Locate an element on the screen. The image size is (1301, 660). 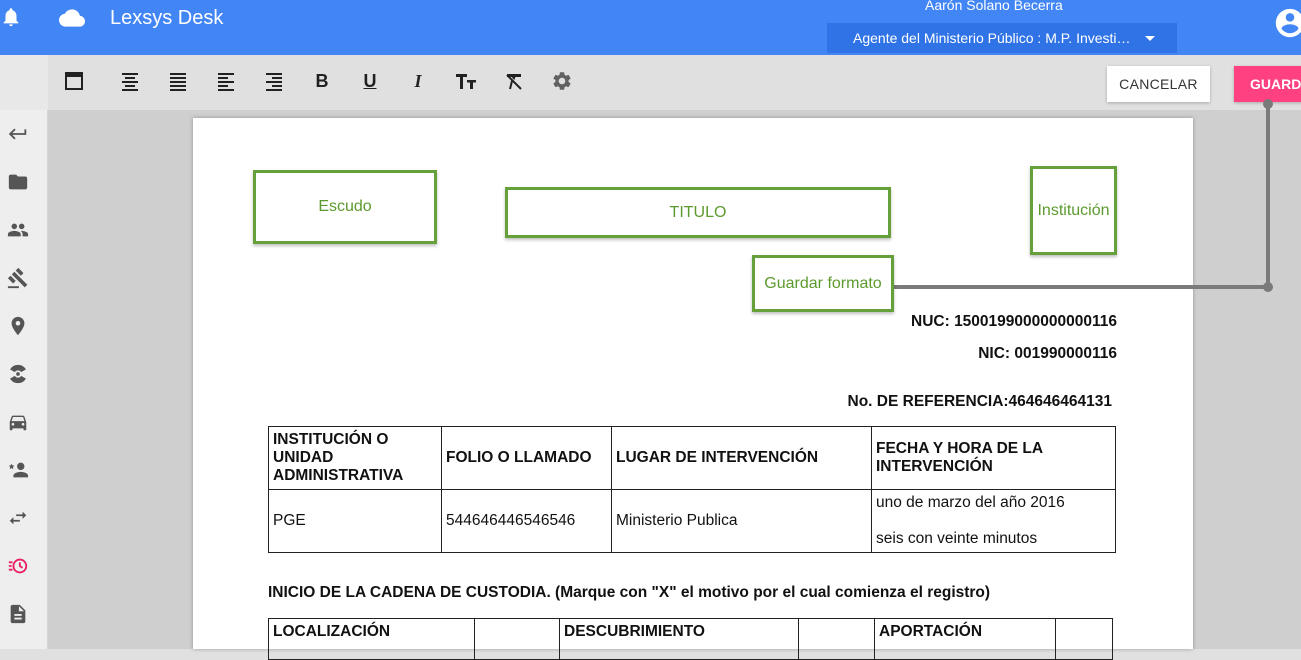
table-header-cell: INSTITUCIÓN O UNIDAD ADMINISTRATIVA is located at coordinates (355, 458).